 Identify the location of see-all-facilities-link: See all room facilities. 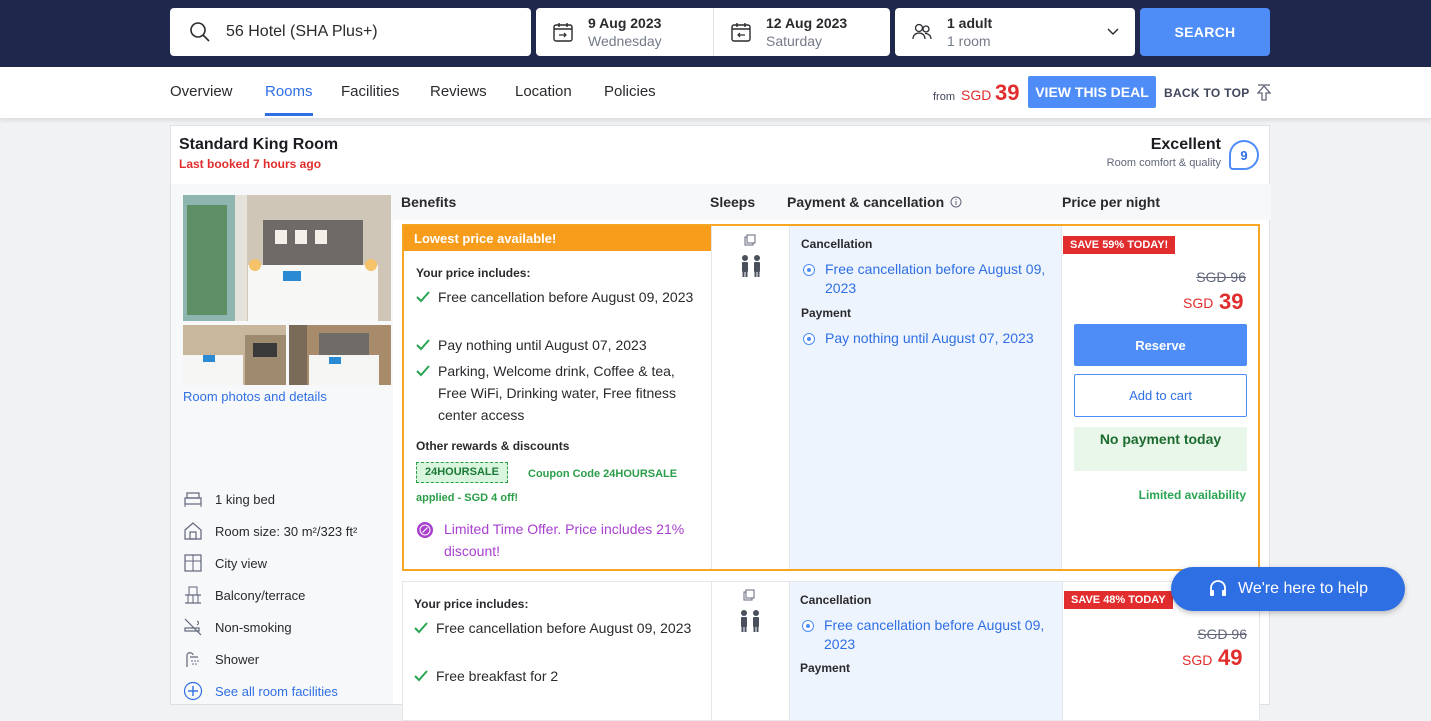
(260, 691).